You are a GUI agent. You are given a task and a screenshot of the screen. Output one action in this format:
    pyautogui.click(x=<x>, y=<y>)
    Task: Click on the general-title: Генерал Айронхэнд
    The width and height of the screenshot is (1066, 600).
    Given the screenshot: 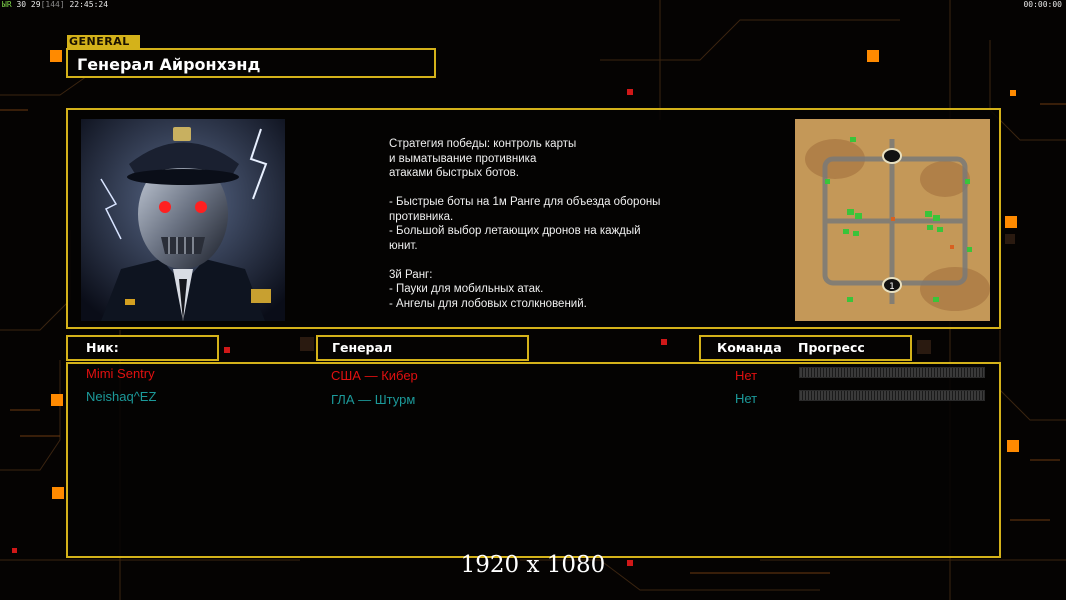 What is the action you would take?
    pyautogui.click(x=169, y=64)
    